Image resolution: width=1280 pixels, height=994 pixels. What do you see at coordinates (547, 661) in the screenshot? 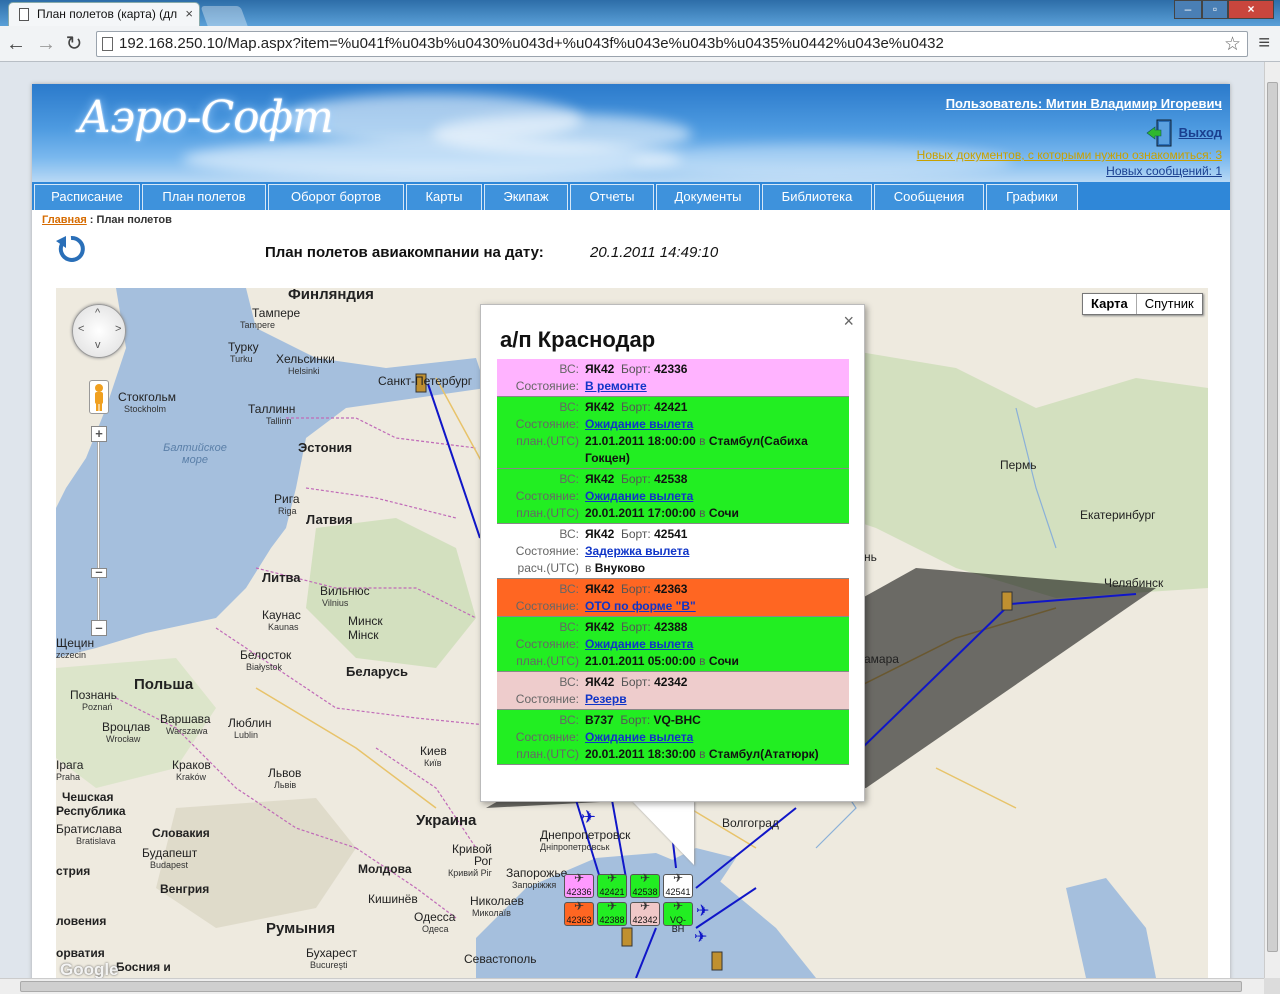
I see `time-label: план.(UTC)` at bounding box center [547, 661].